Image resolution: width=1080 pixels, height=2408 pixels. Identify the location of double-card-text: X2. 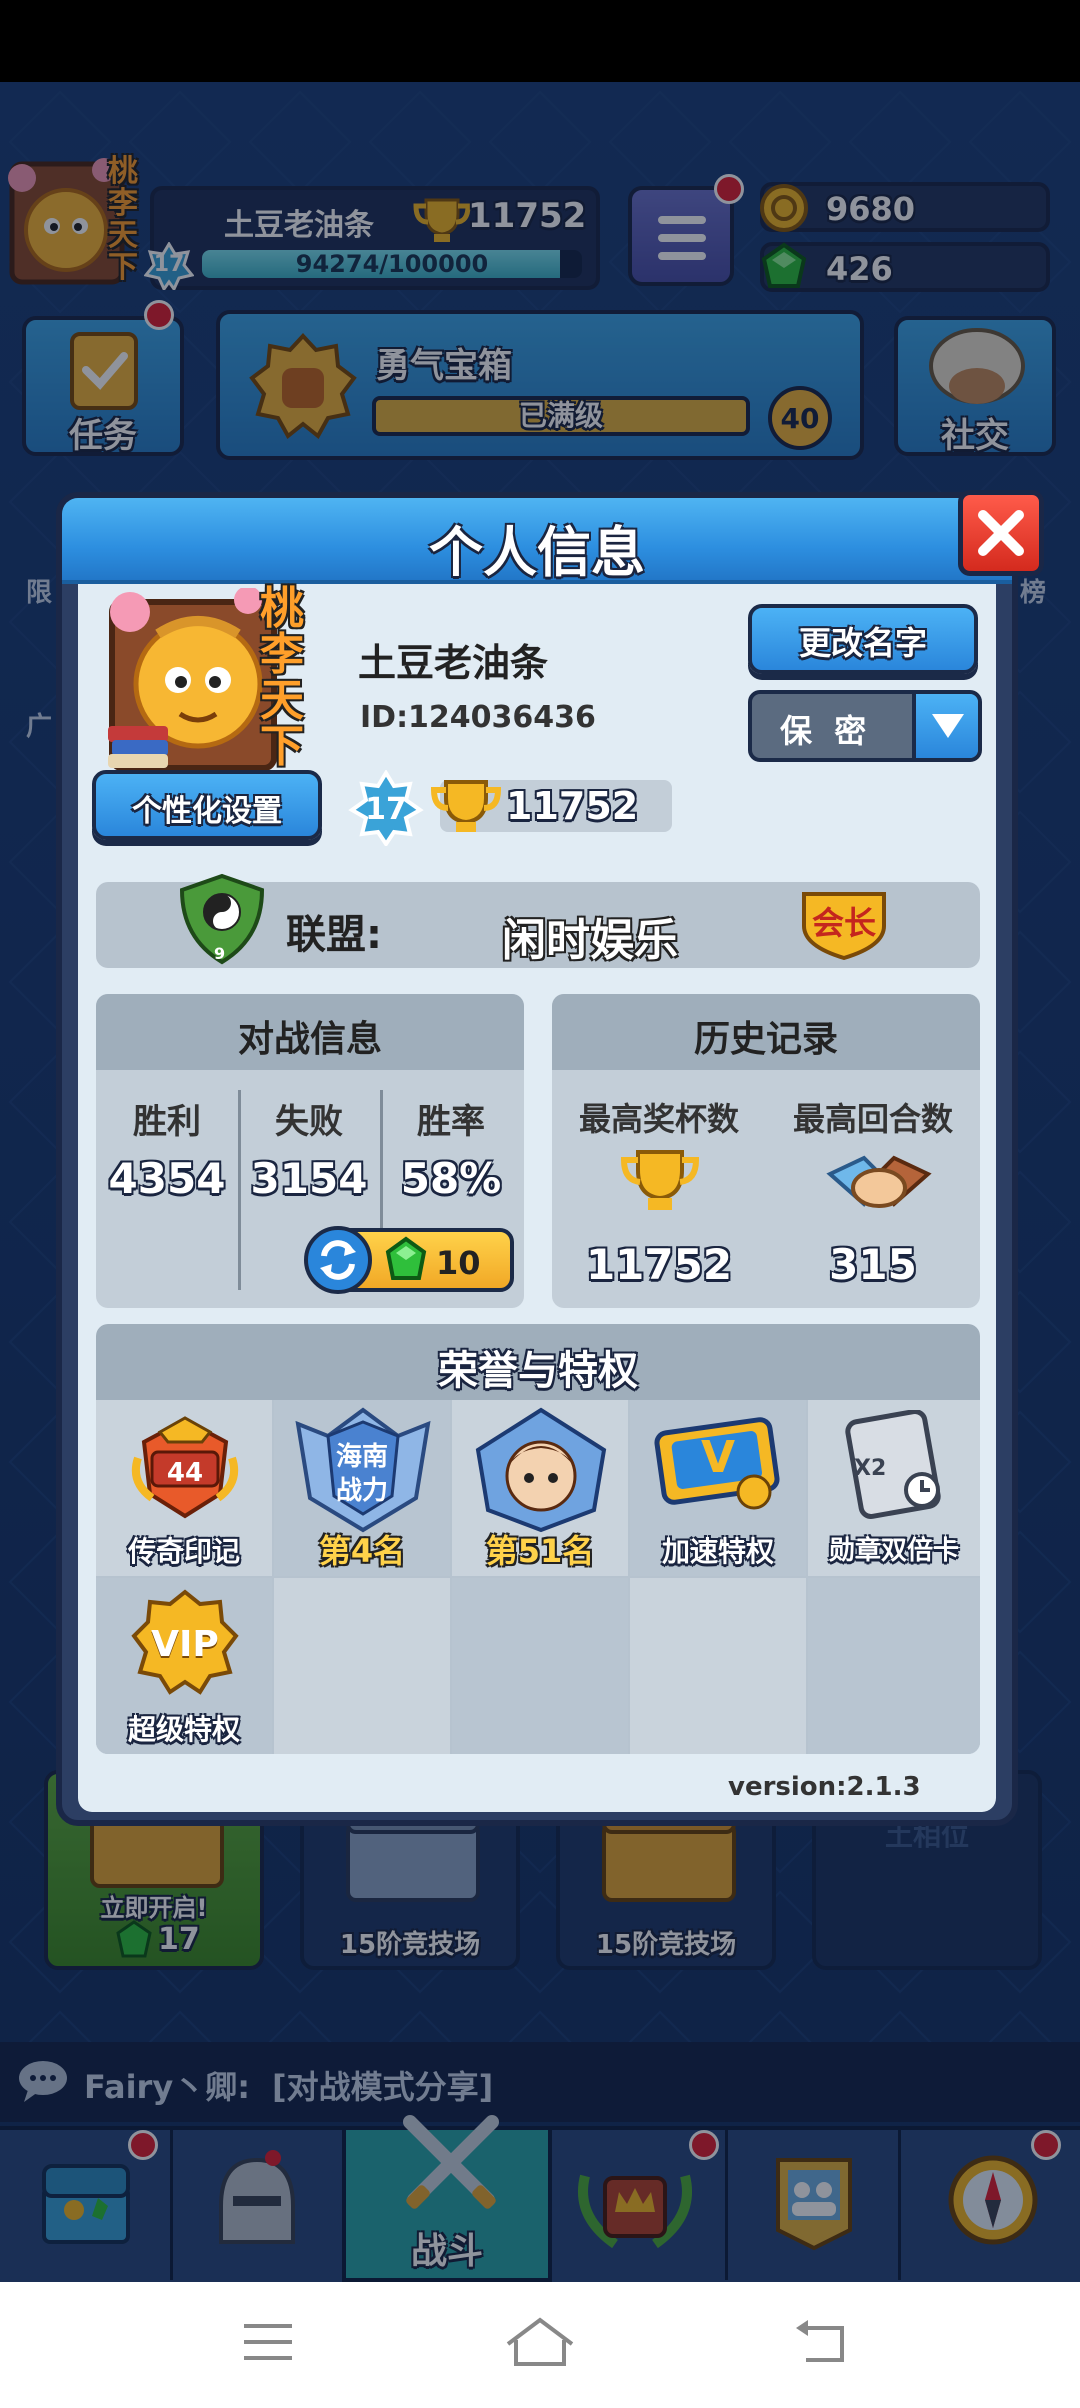
(870, 1468).